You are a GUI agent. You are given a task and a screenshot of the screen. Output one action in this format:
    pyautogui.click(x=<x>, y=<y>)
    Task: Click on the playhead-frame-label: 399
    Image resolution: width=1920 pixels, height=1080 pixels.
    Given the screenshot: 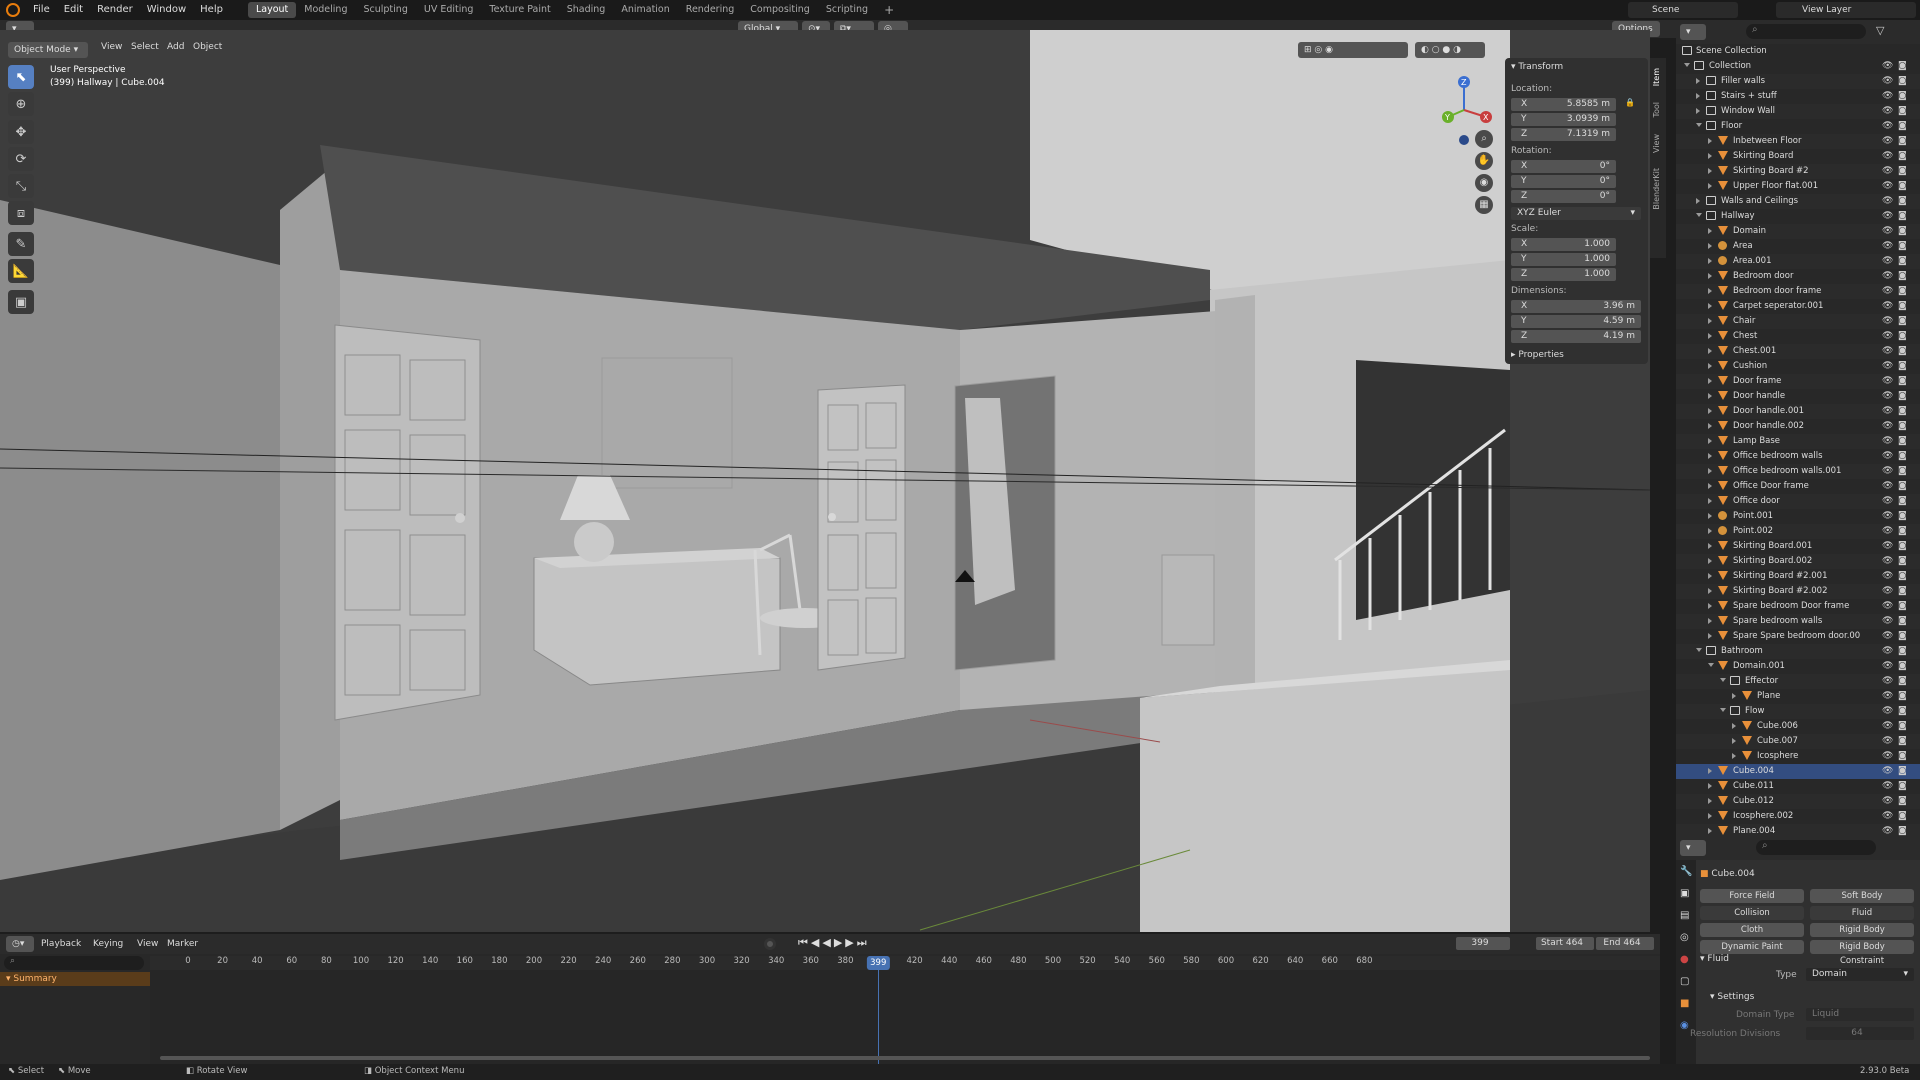 What is the action you would take?
    pyautogui.click(x=878, y=963)
    